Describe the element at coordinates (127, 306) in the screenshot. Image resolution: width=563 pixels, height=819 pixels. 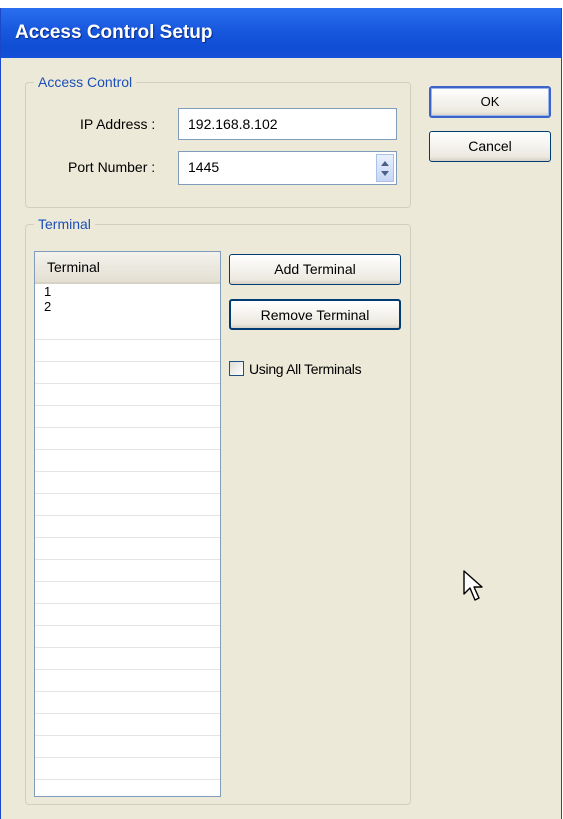
I see `list-item: 2` at that location.